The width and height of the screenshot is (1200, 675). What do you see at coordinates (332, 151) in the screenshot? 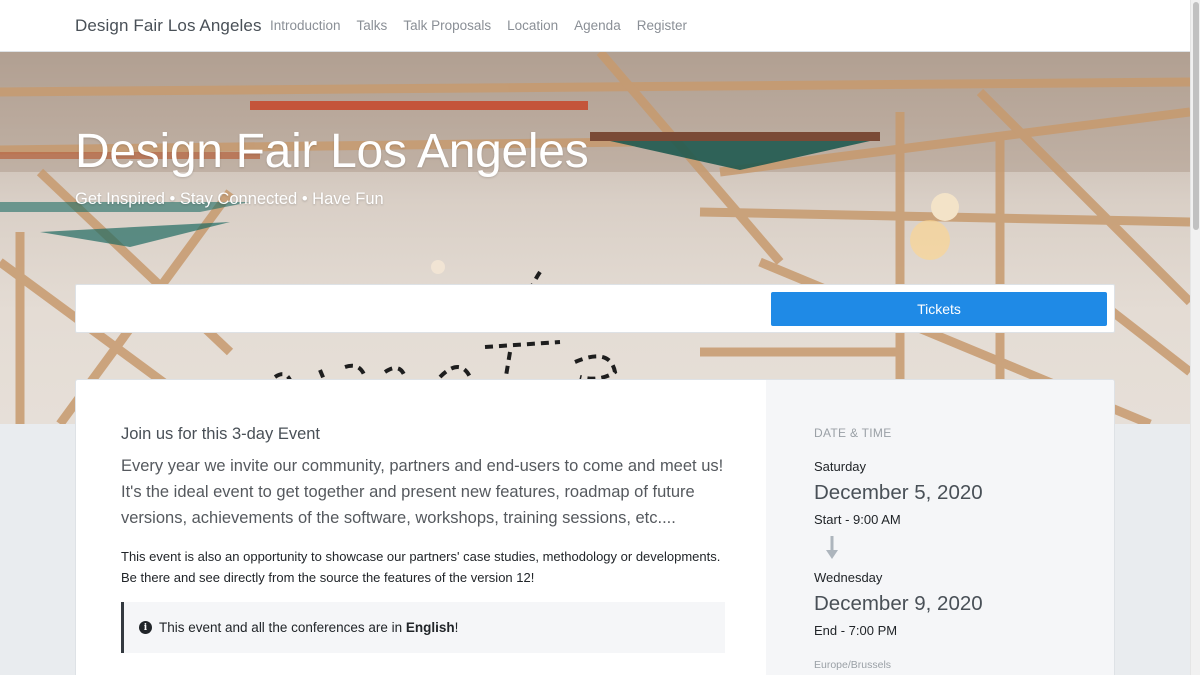
I see `hero-title: Design Fair Los Angeles` at bounding box center [332, 151].